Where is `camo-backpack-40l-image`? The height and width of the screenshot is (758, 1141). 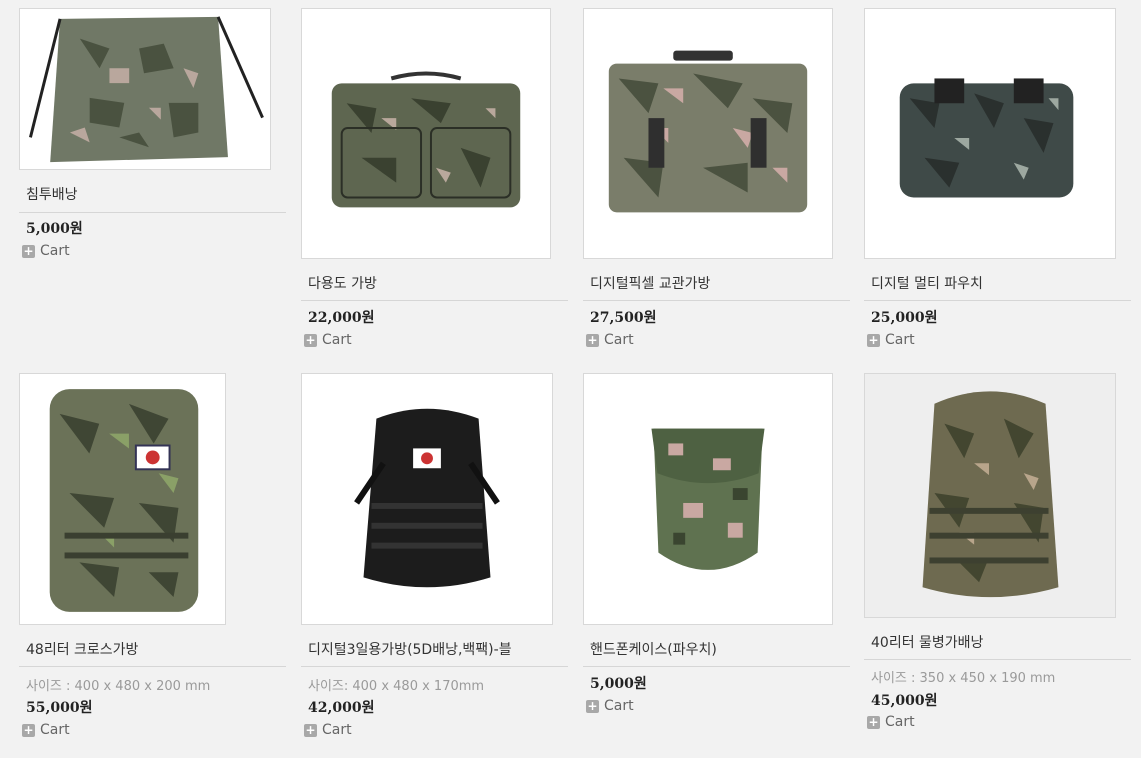 camo-backpack-40l-image is located at coordinates (990, 495).